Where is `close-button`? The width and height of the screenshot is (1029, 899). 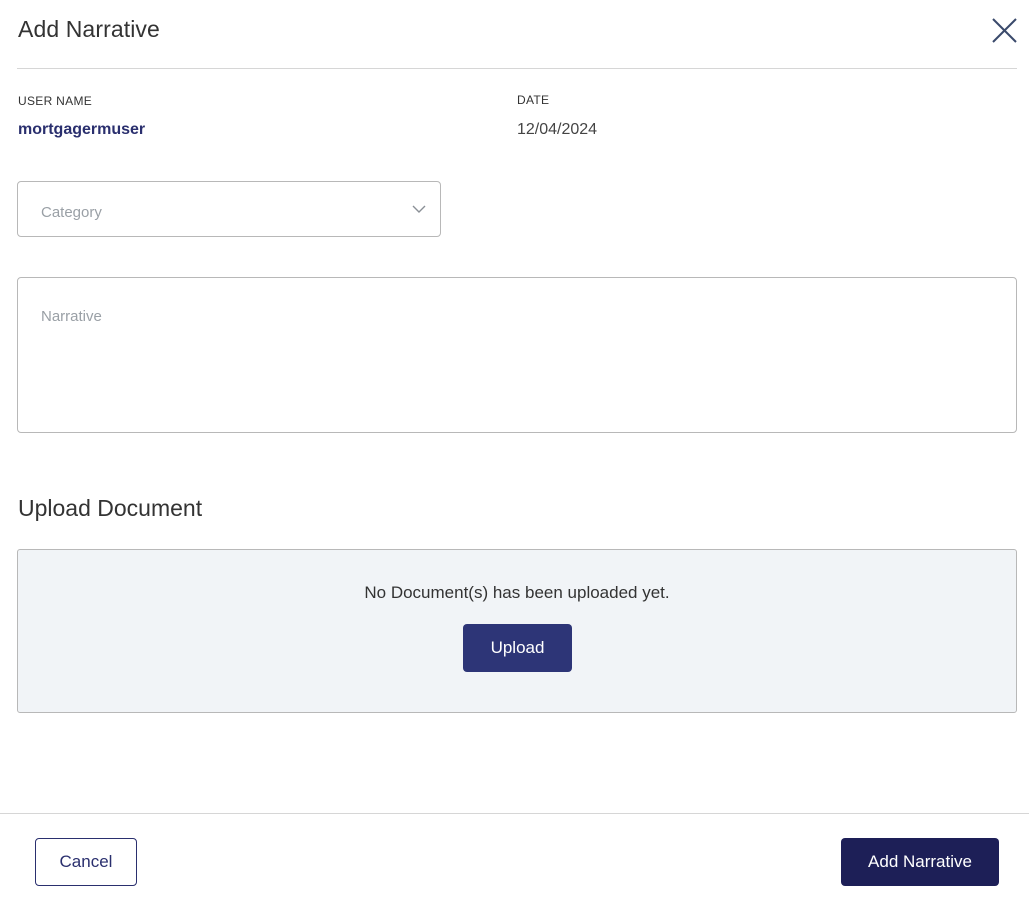 close-button is located at coordinates (1004, 31).